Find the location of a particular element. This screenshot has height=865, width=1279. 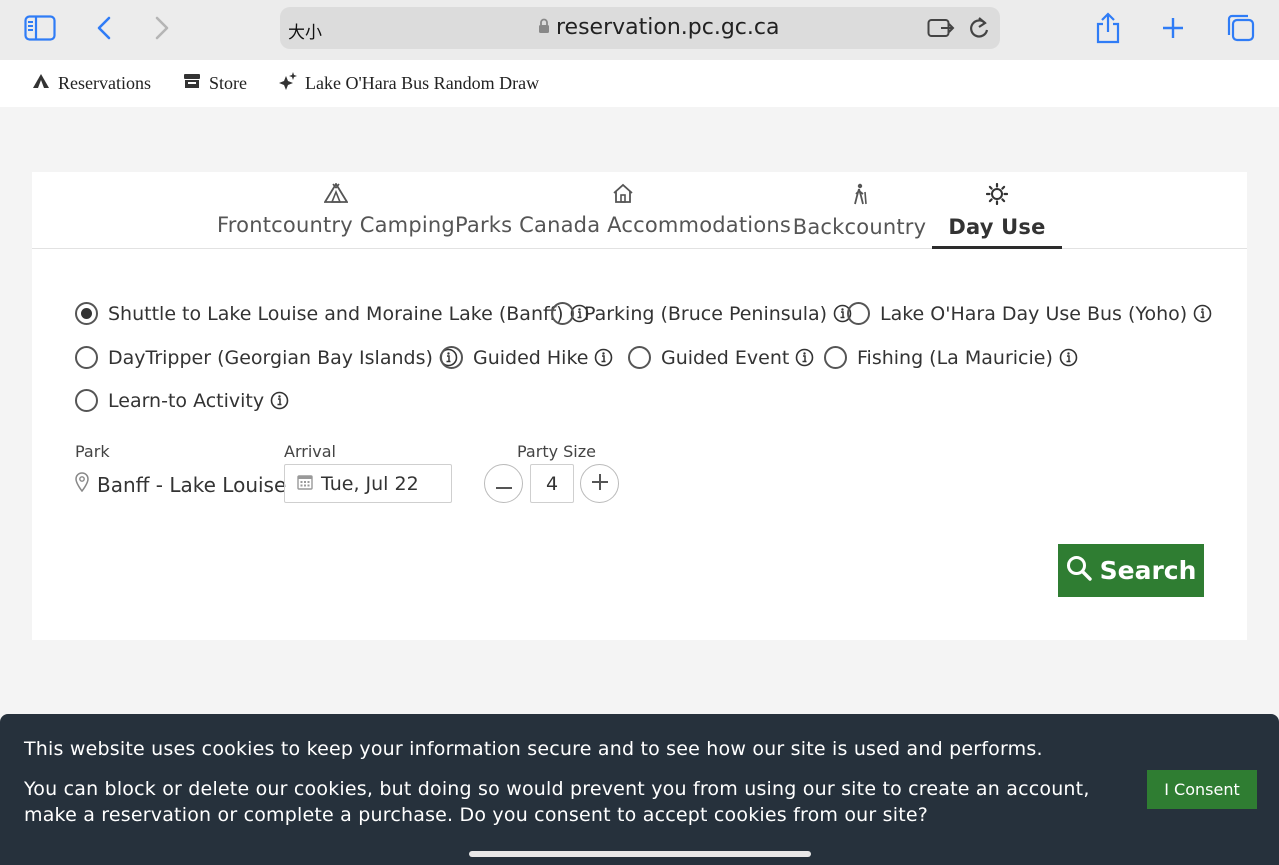

radio-parking-bruce-peninsula: Parking (Bruce Peninsula) is located at coordinates (701, 313).